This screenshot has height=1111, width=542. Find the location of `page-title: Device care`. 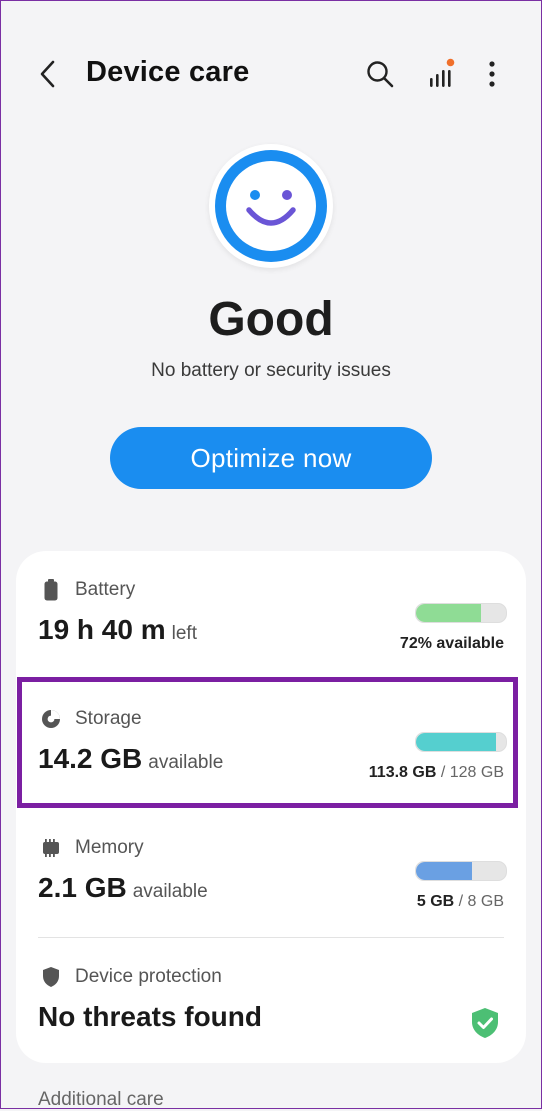

page-title: Device care is located at coordinates (168, 72).